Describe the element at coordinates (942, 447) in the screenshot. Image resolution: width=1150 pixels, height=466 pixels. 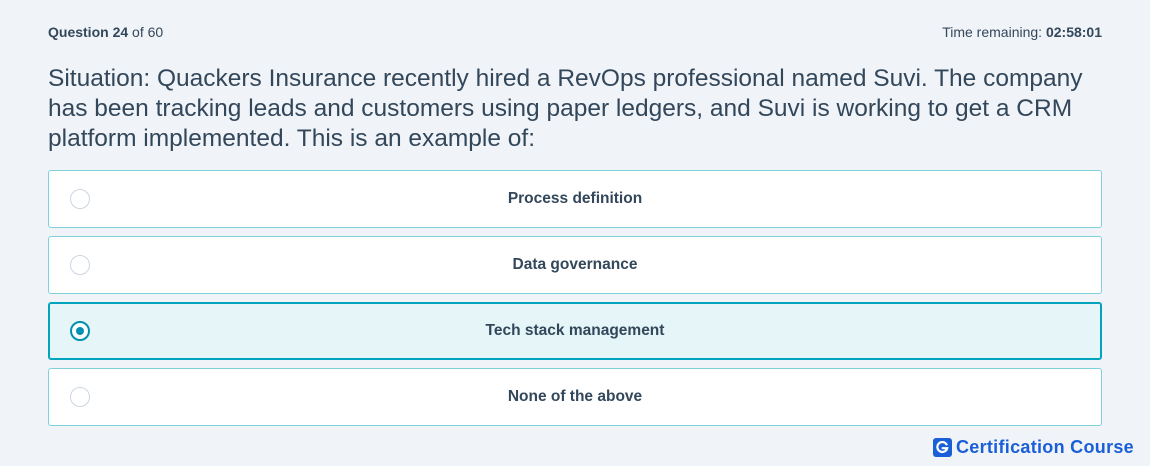
I see `g-logo-icon` at that location.